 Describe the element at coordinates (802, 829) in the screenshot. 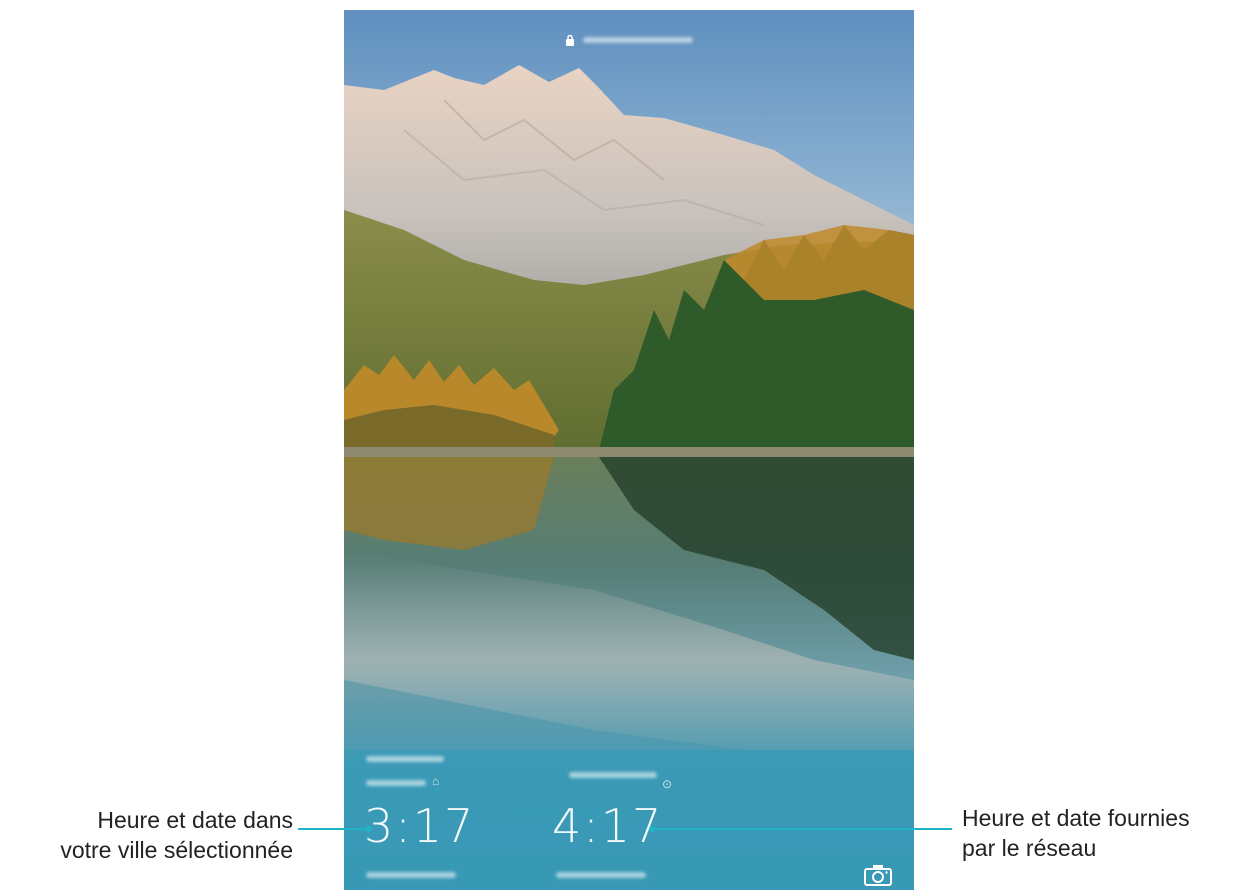

I see `leader-line-right` at that location.